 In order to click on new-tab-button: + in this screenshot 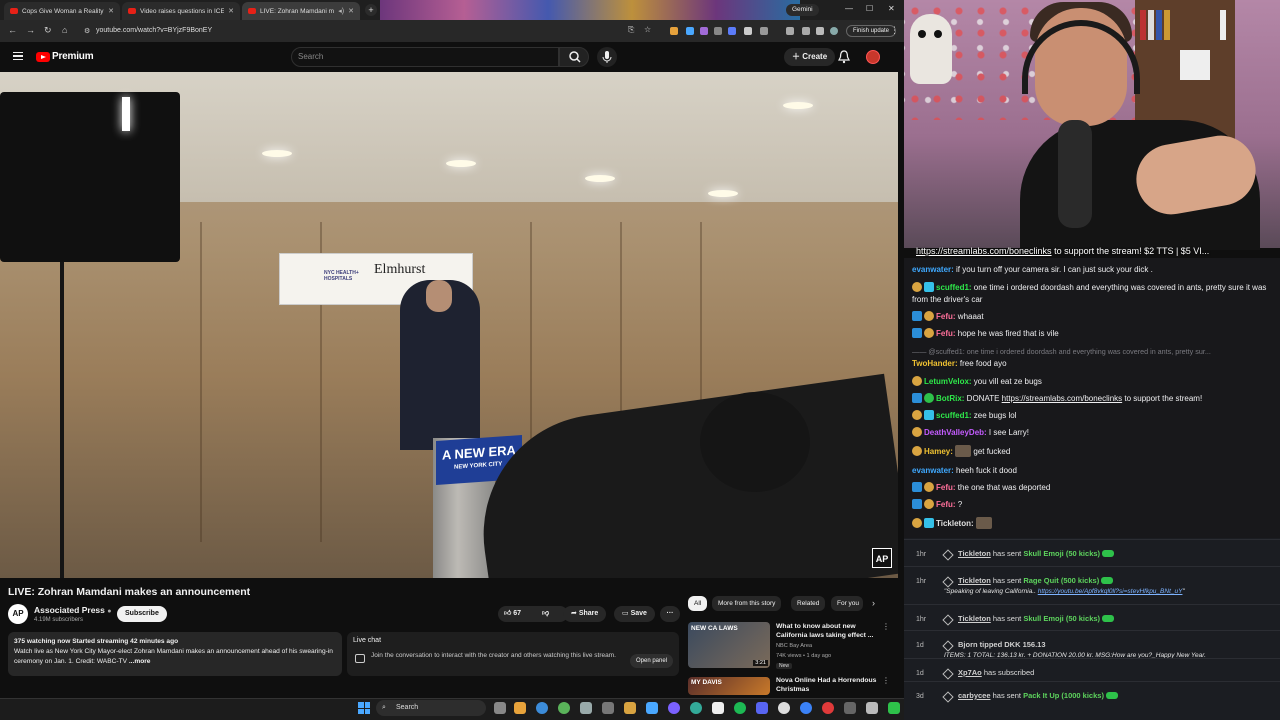, I will do `click(371, 10)`.